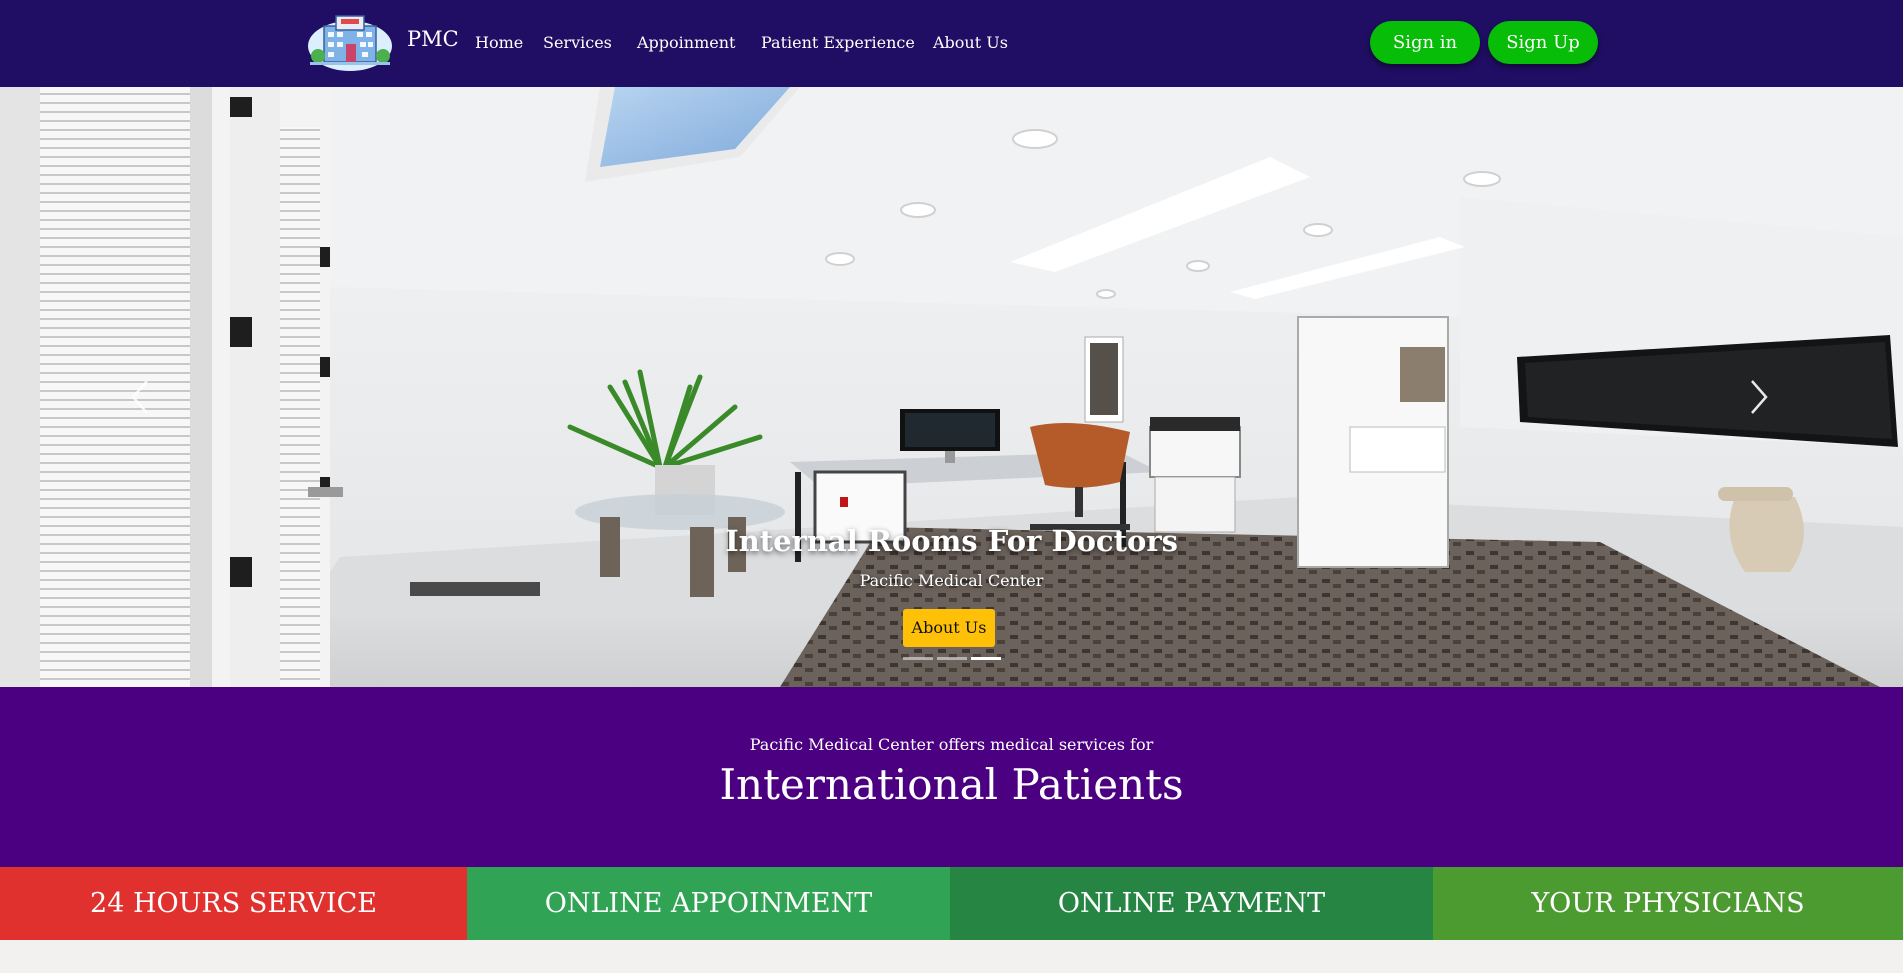 This screenshot has width=1903, height=973. I want to click on brand-name: PMC, so click(433, 39).